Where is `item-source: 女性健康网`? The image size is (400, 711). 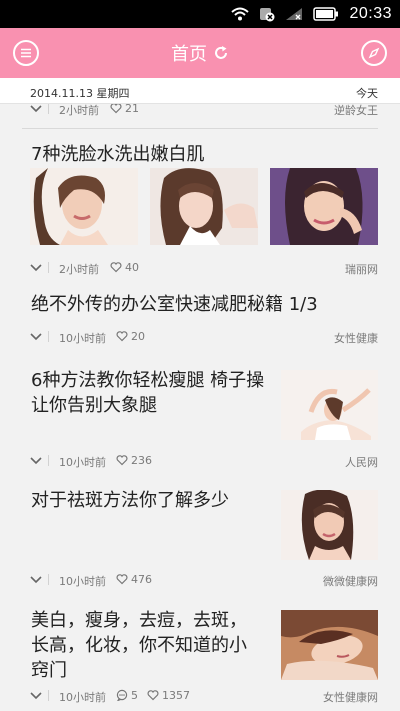
item-source: 女性健康网 is located at coordinates (350, 697).